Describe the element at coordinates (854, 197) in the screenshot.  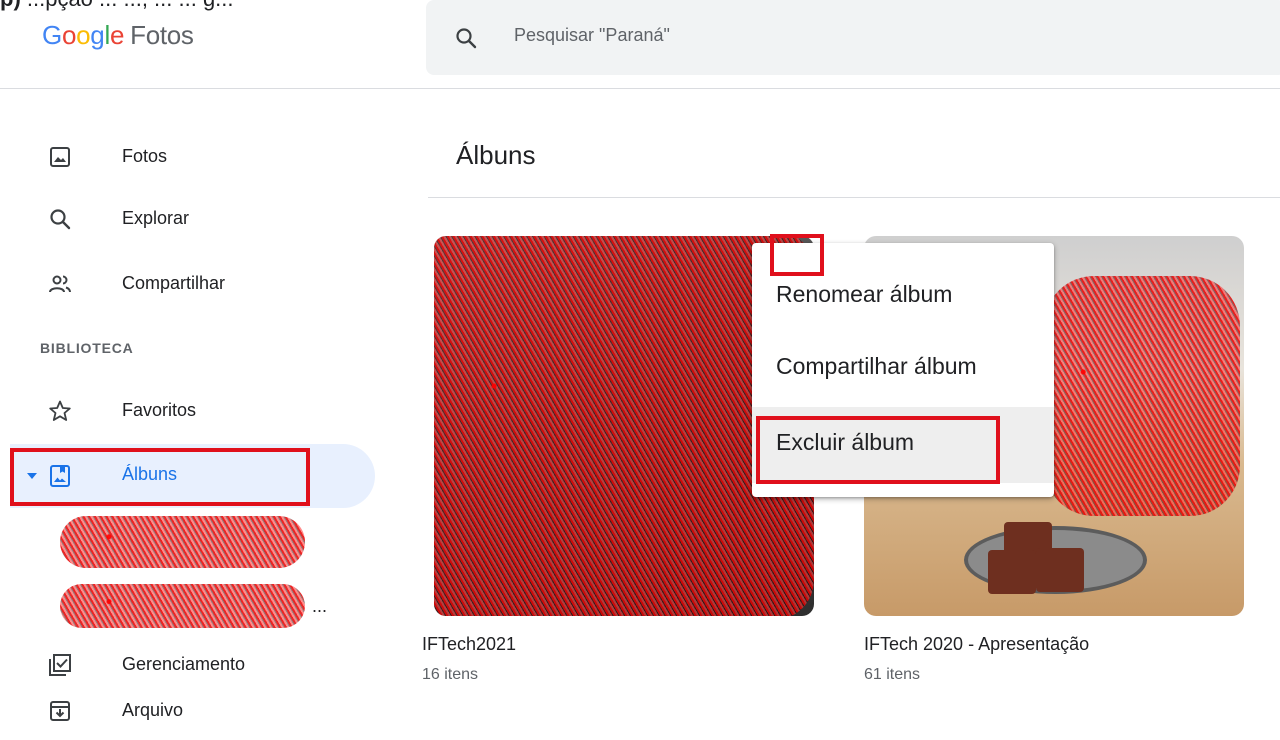
I see `title-divider` at that location.